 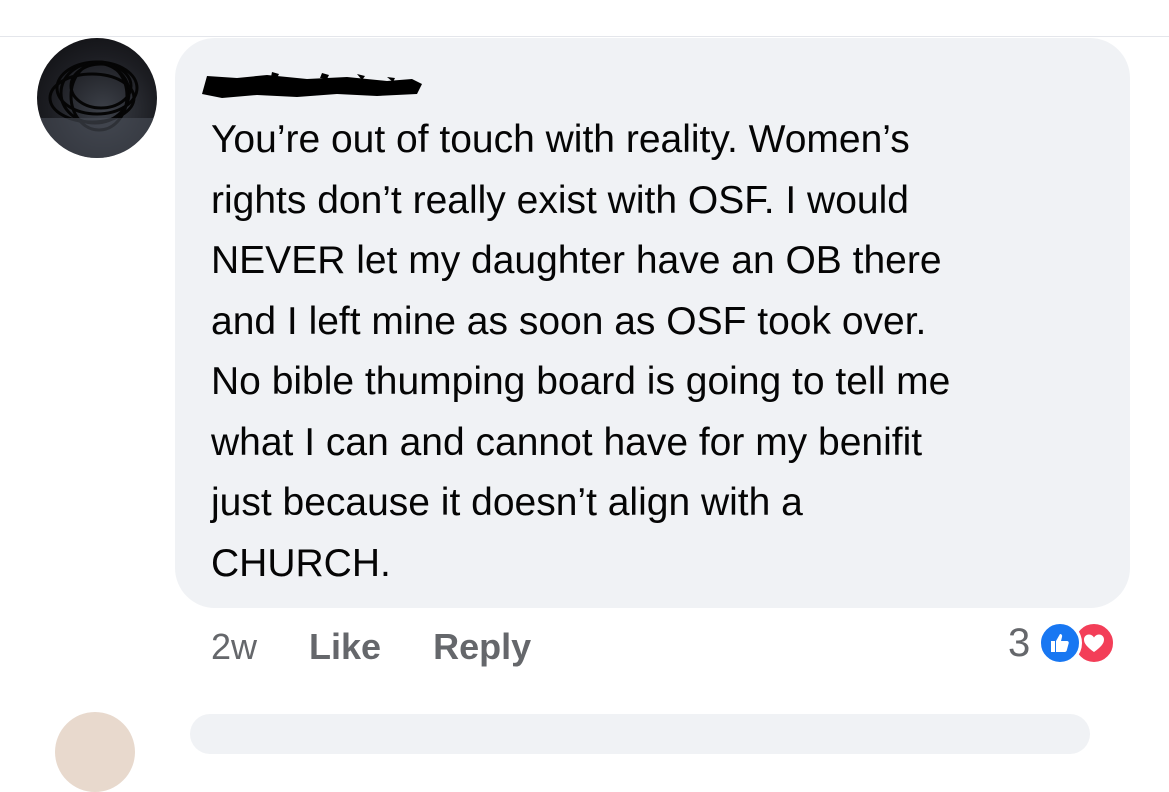 What do you see at coordinates (584, 36) in the screenshot?
I see `top-divider` at bounding box center [584, 36].